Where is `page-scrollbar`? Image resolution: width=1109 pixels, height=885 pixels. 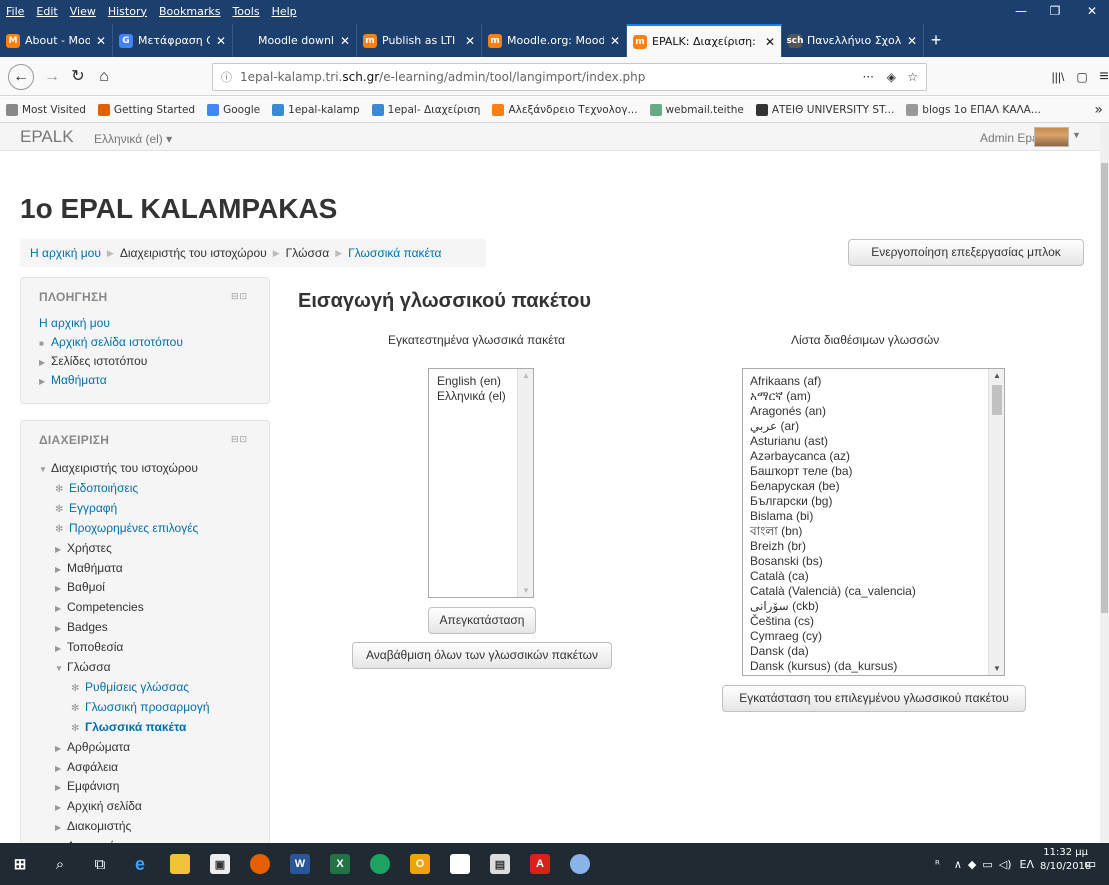 page-scrollbar is located at coordinates (1104, 483).